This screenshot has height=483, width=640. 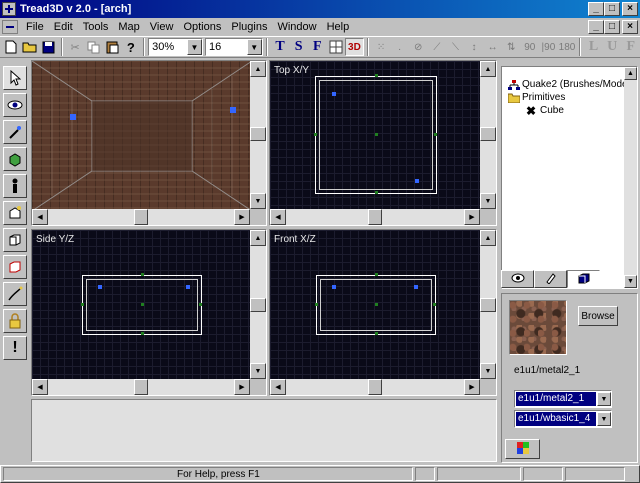 I want to click on menu-help: Help, so click(x=338, y=27).